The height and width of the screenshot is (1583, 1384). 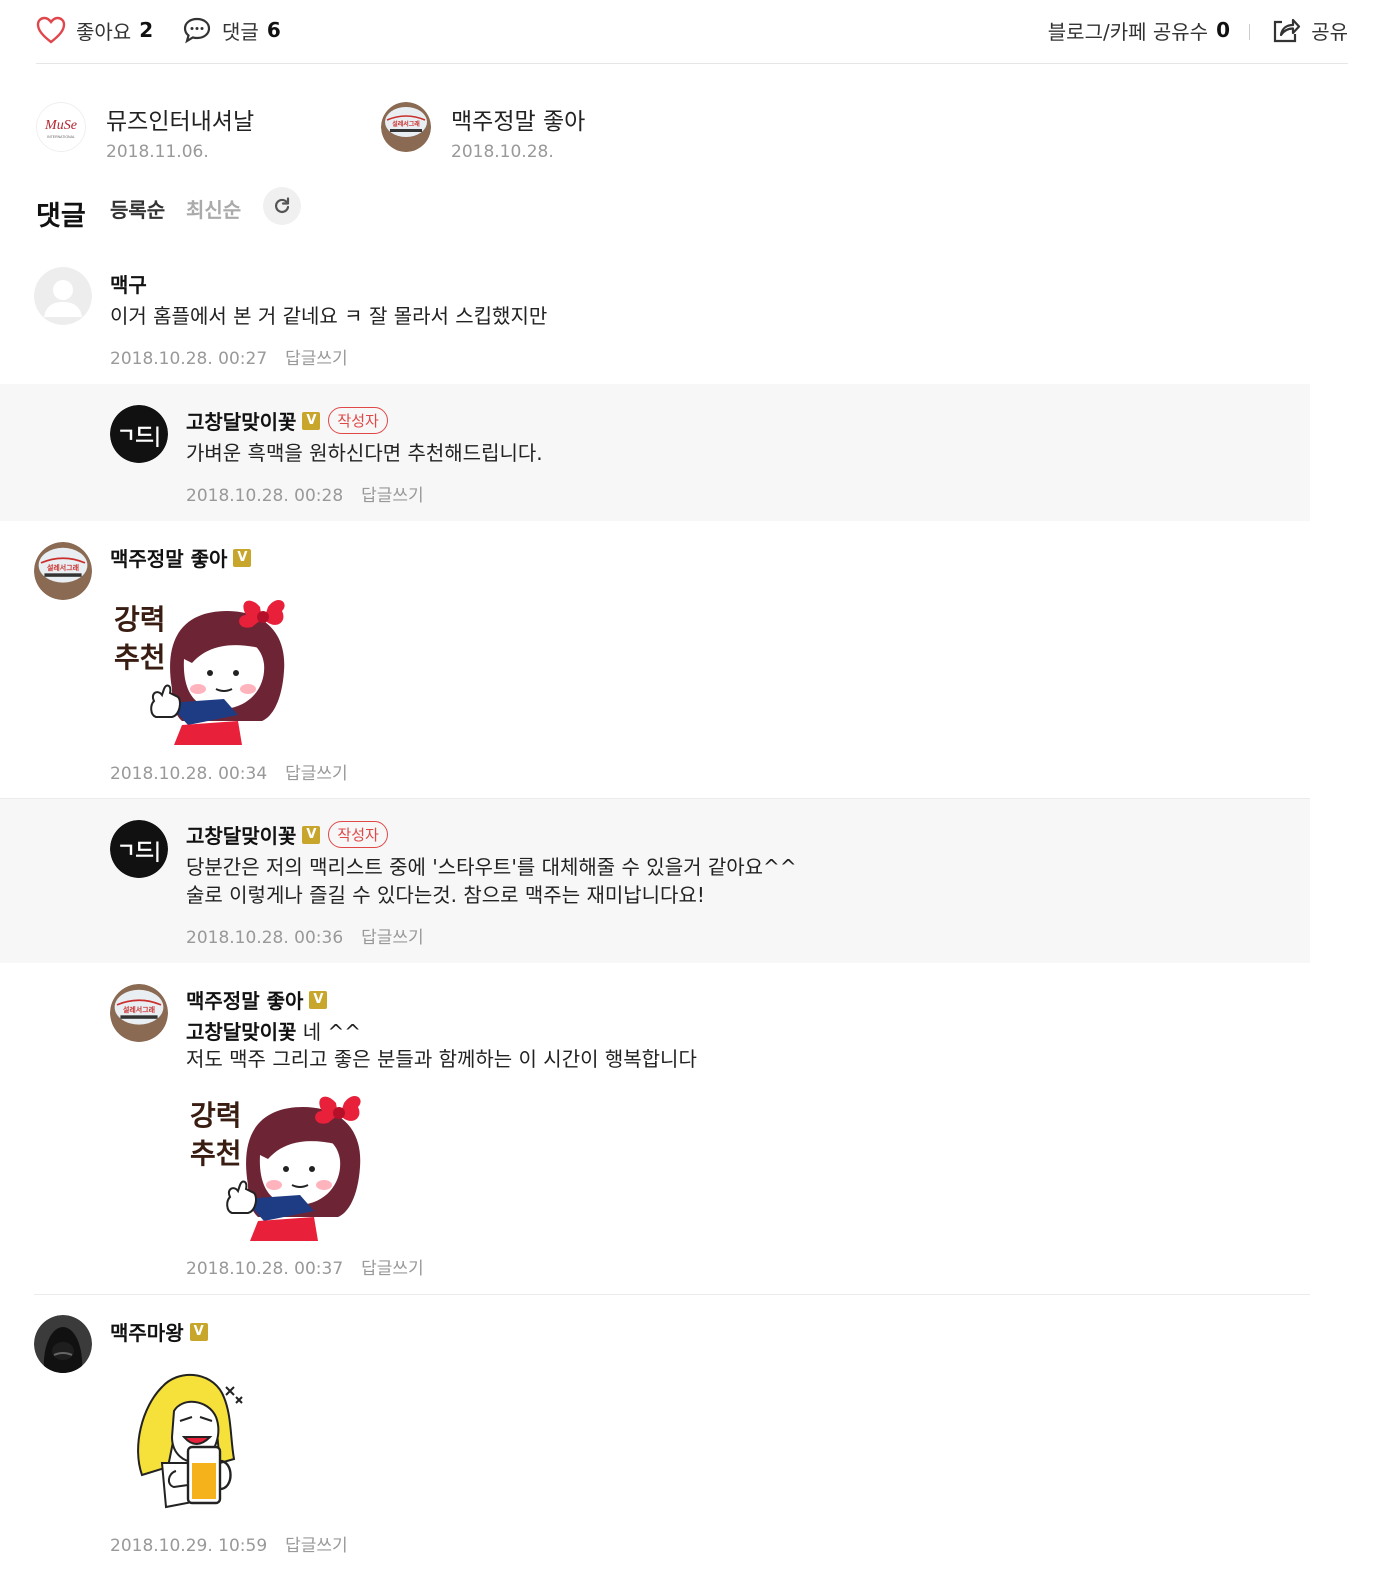 I want to click on comment-section-title: 댓글, so click(x=61, y=216).